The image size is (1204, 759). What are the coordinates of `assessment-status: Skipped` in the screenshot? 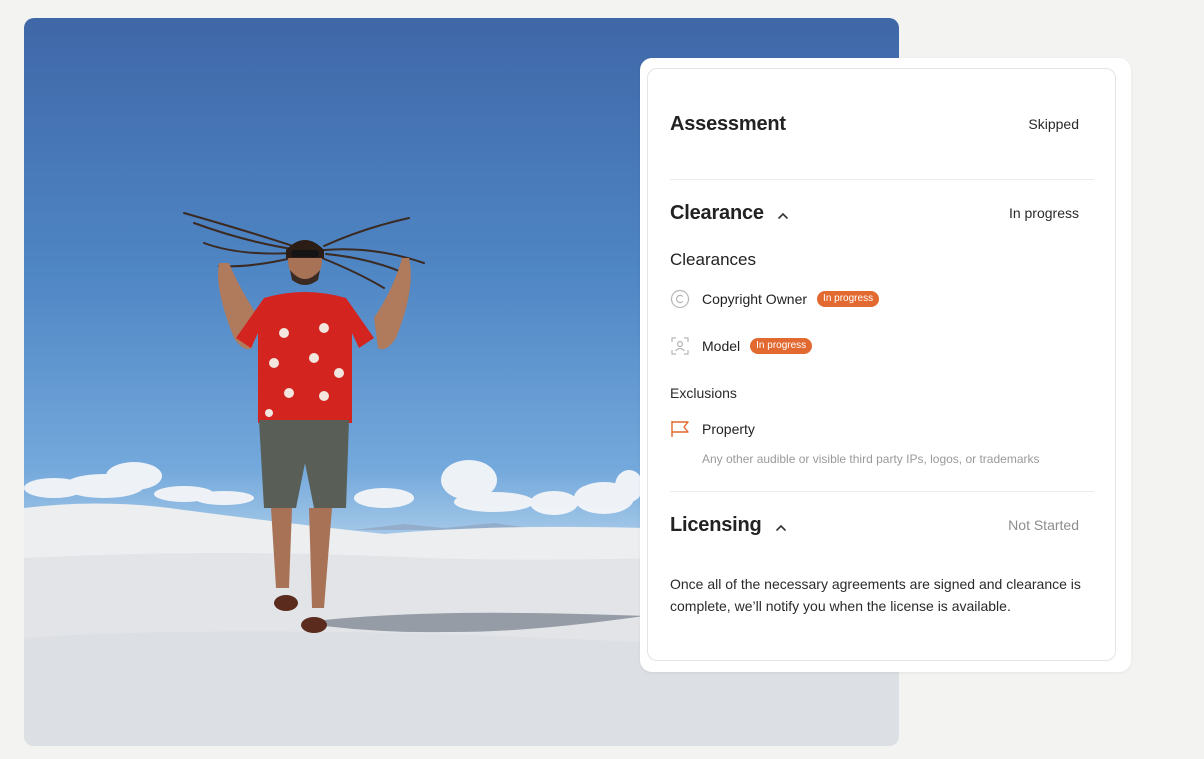 It's located at (1053, 124).